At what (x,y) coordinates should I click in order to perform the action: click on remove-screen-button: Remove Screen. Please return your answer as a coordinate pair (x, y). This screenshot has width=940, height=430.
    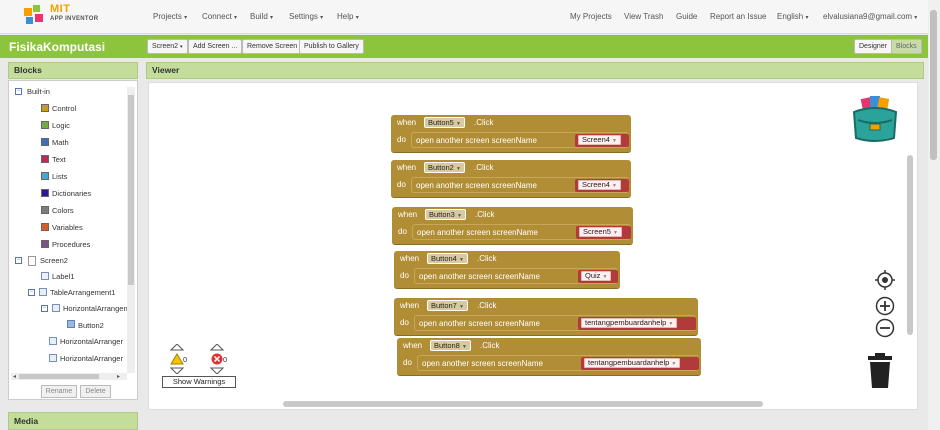
    Looking at the image, I should click on (272, 46).